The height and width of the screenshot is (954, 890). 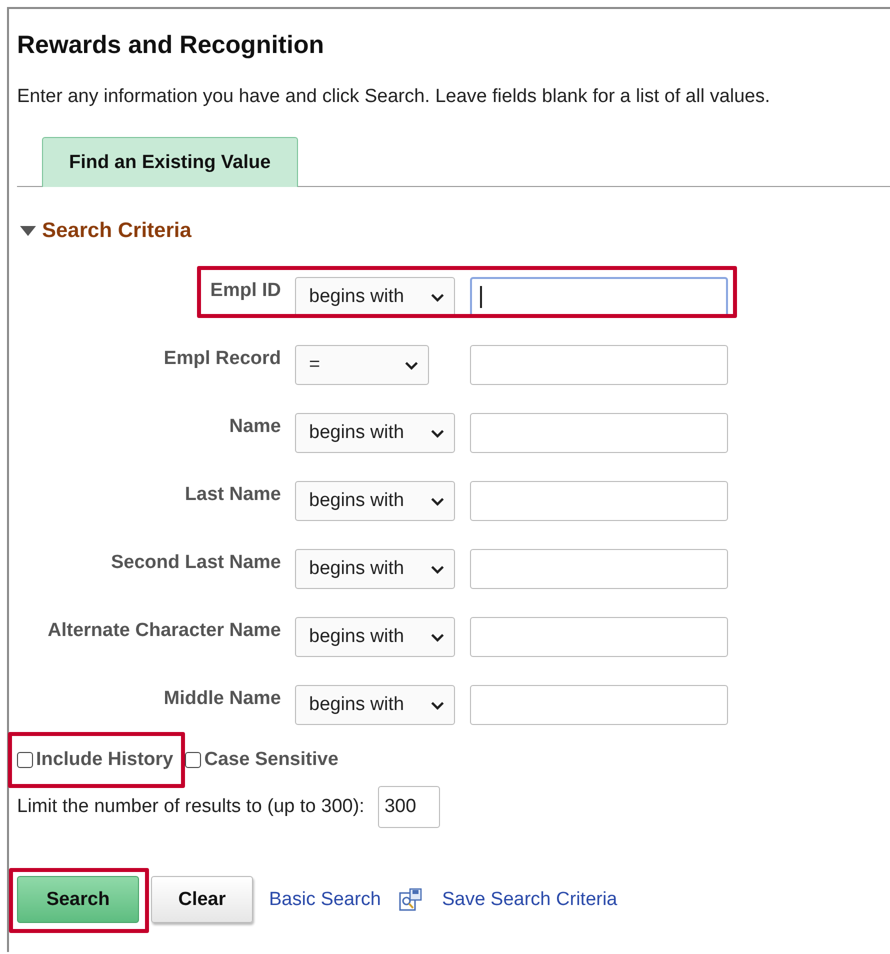 What do you see at coordinates (221, 698) in the screenshot?
I see `field-label: Middle Name` at bounding box center [221, 698].